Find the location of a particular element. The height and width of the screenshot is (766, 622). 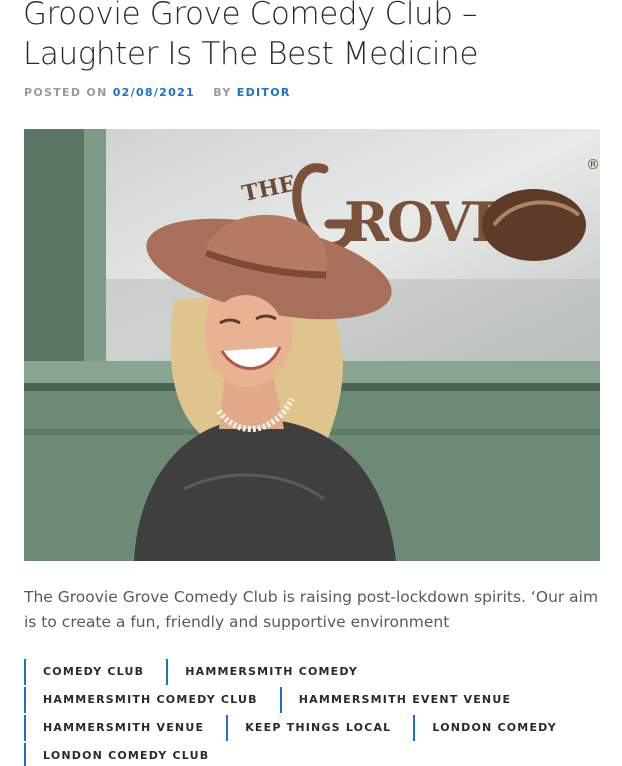

tag-link: COMEDY CLUB is located at coordinates (95, 672).